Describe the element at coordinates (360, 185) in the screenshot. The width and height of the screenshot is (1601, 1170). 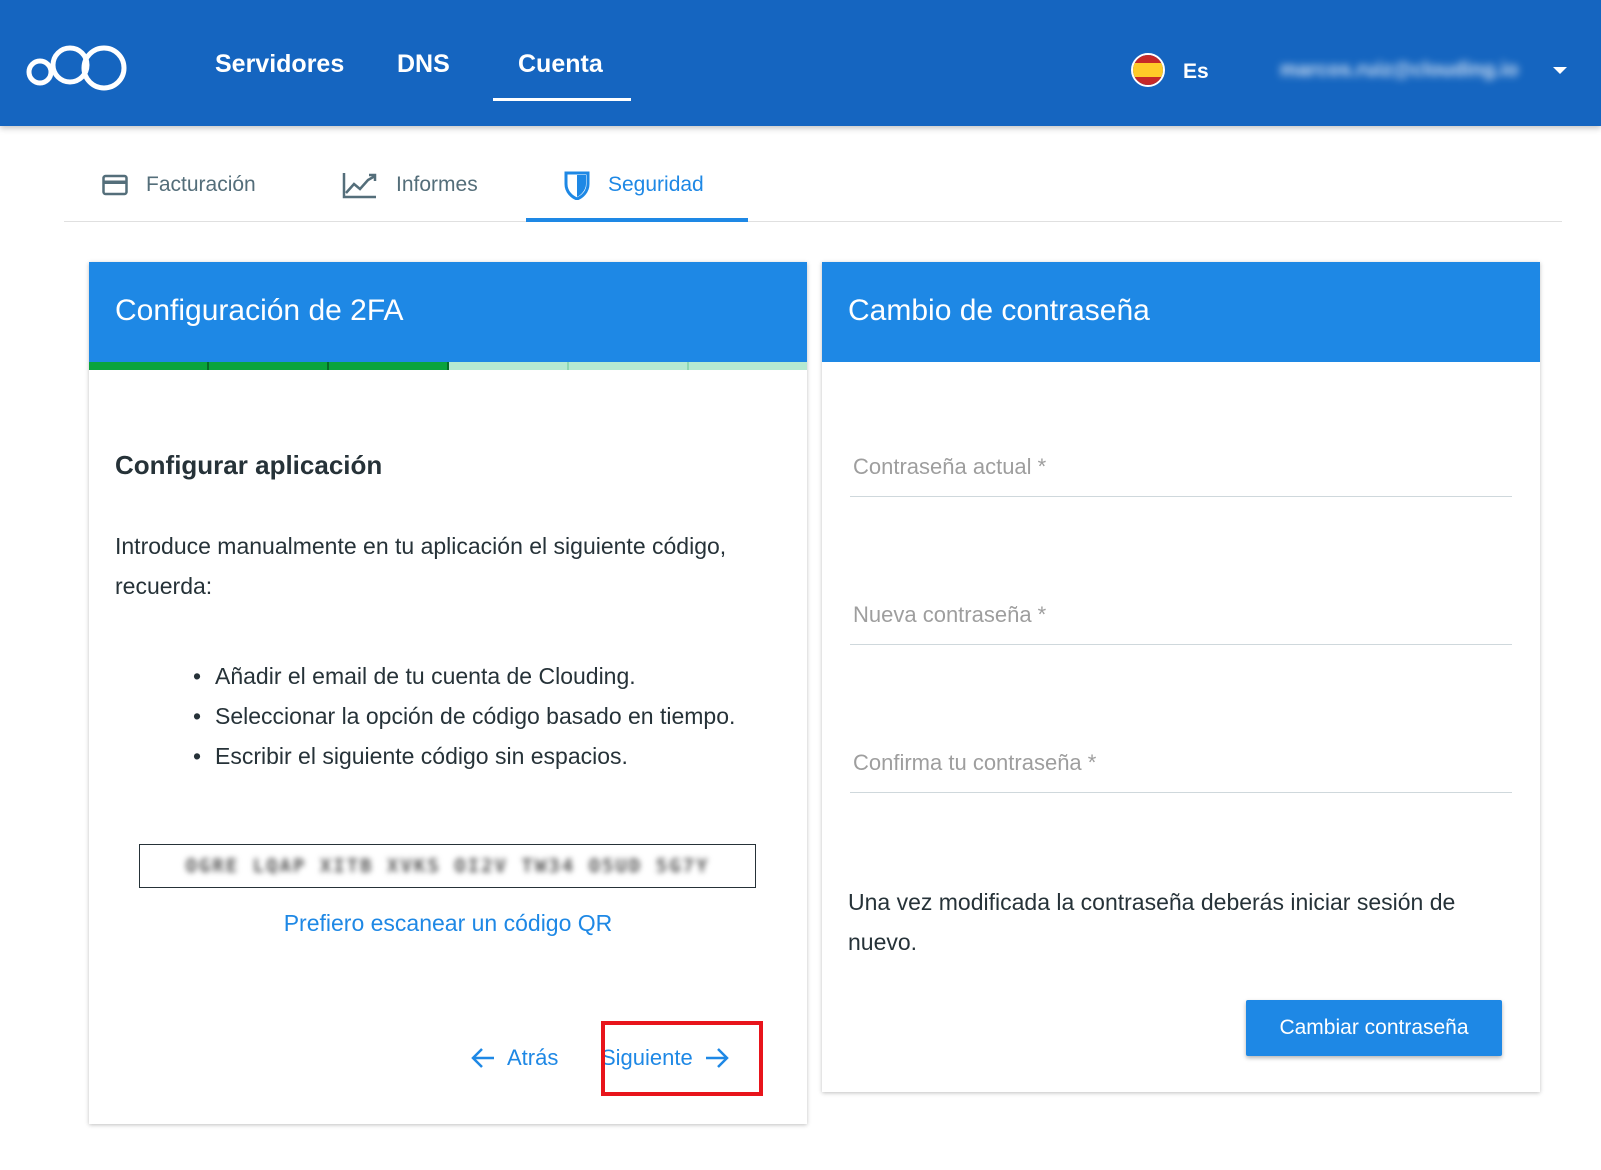
I see `chart-line-icon` at that location.